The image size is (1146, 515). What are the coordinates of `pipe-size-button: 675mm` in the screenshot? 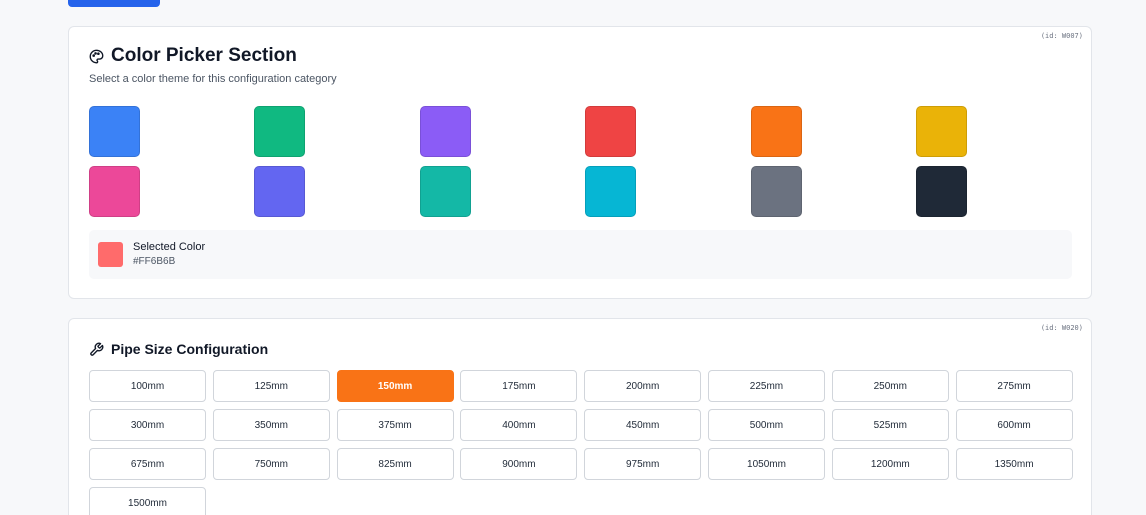 It's located at (147, 464).